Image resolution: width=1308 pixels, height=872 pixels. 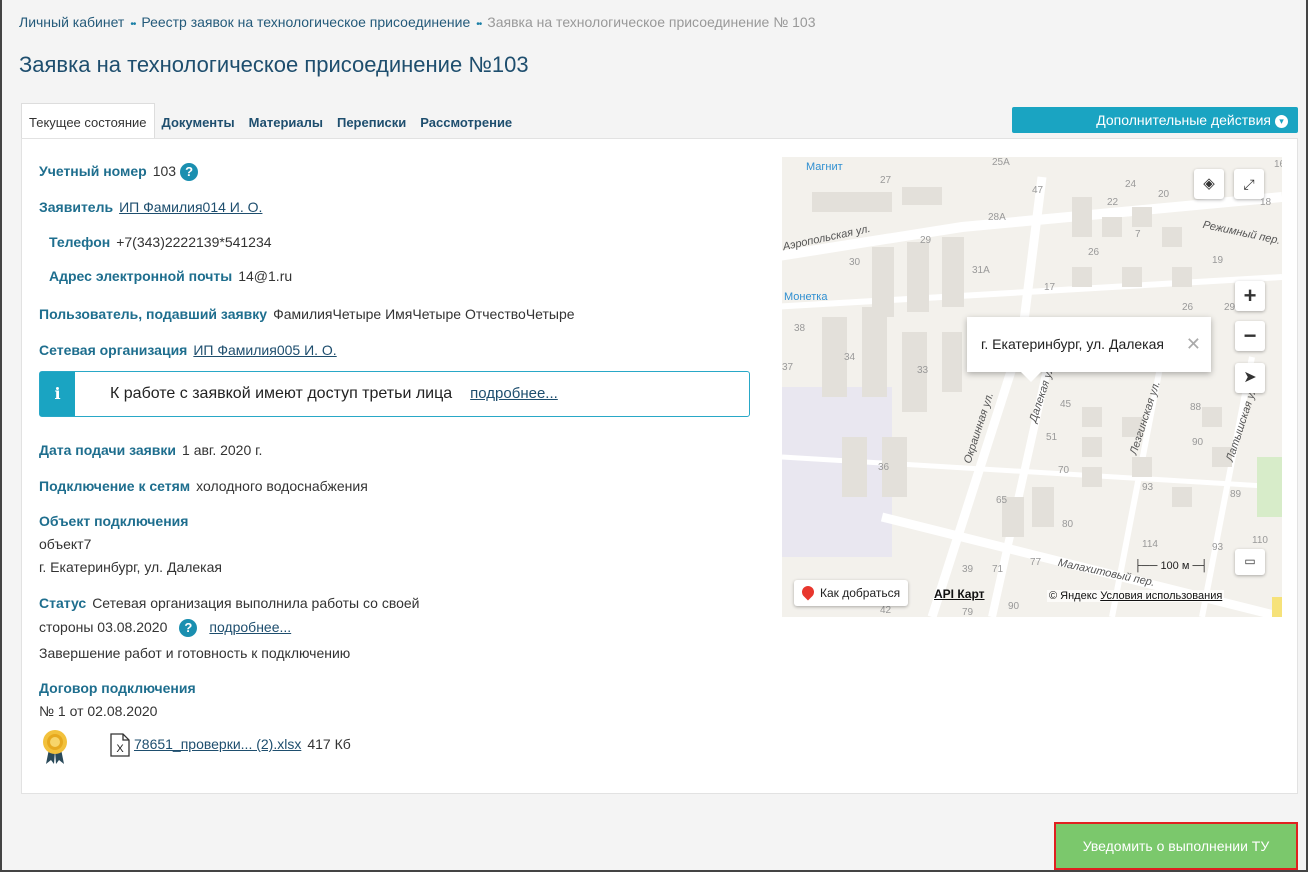 What do you see at coordinates (1250, 296) in the screenshot?
I see `zoom-in-icon: +` at bounding box center [1250, 296].